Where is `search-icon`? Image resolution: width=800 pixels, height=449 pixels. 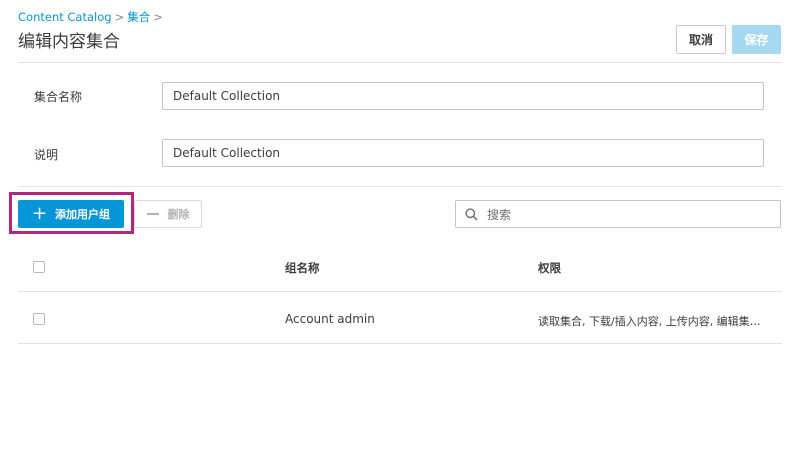
search-icon is located at coordinates (471, 214).